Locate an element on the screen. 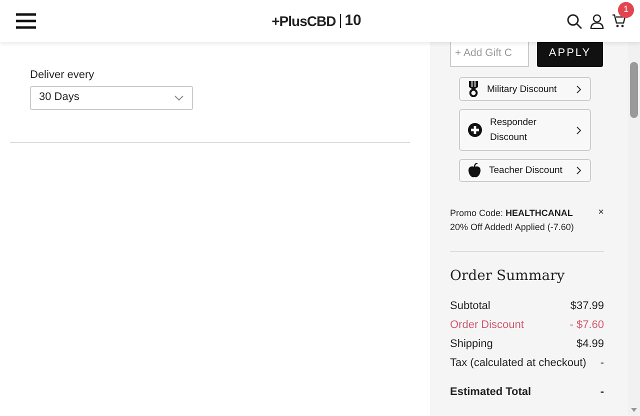  discount-button: Military Discount is located at coordinates (525, 89).